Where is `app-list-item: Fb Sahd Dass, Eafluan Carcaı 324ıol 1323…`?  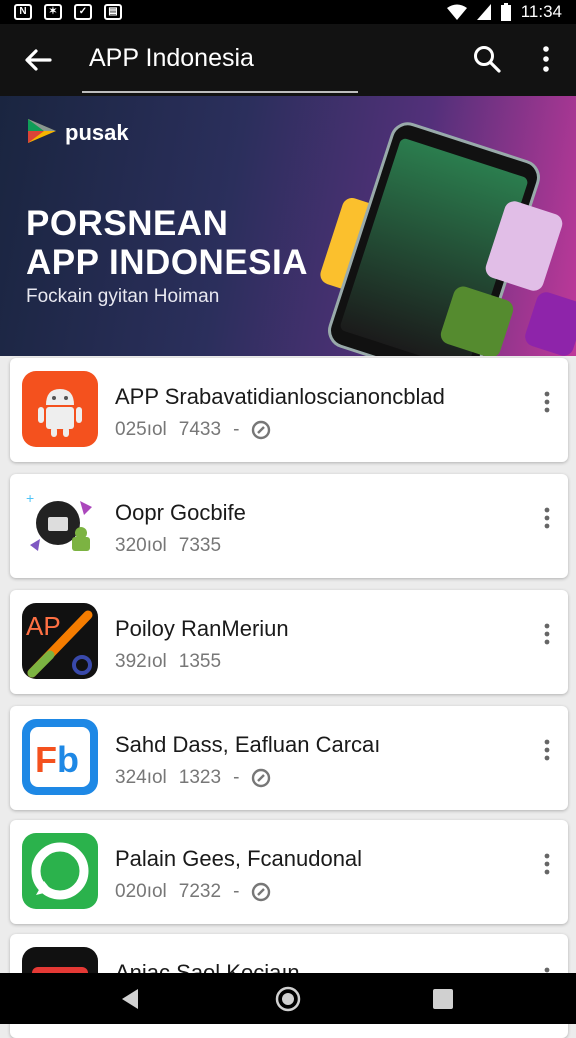
app-list-item: Fb Sahd Dass, Eafluan Carcaı 324ıol 1323… is located at coordinates (289, 758).